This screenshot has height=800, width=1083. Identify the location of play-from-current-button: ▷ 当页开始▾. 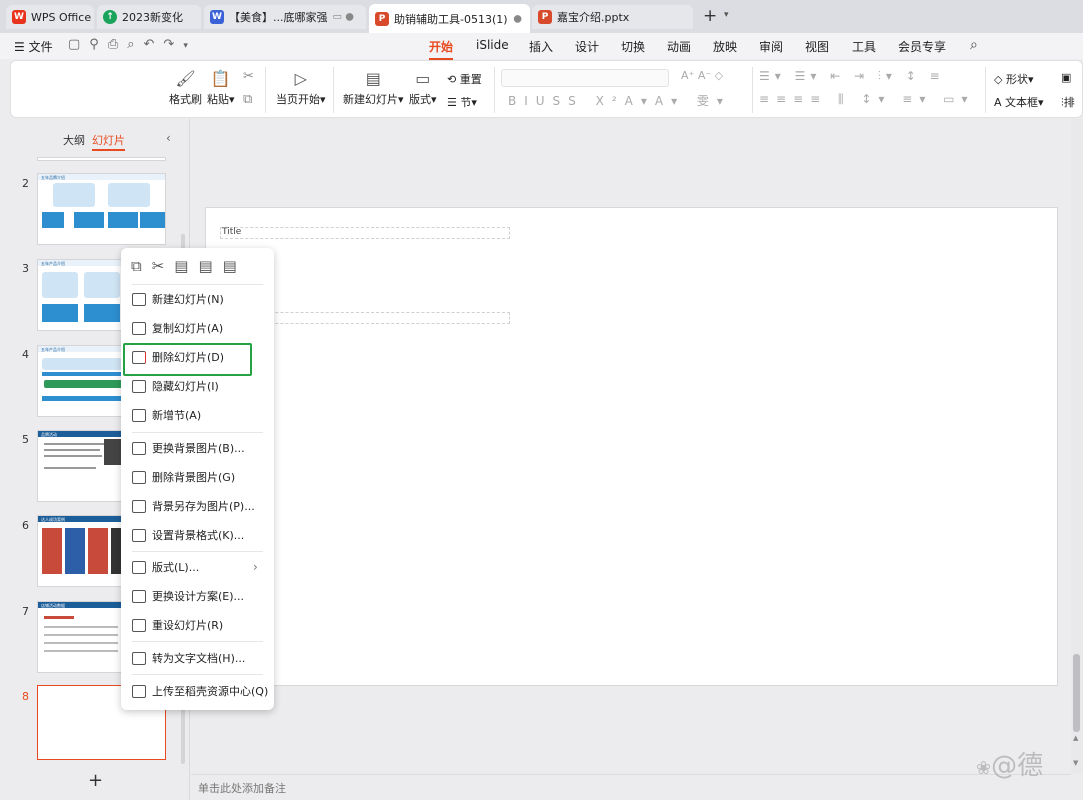
(301, 88).